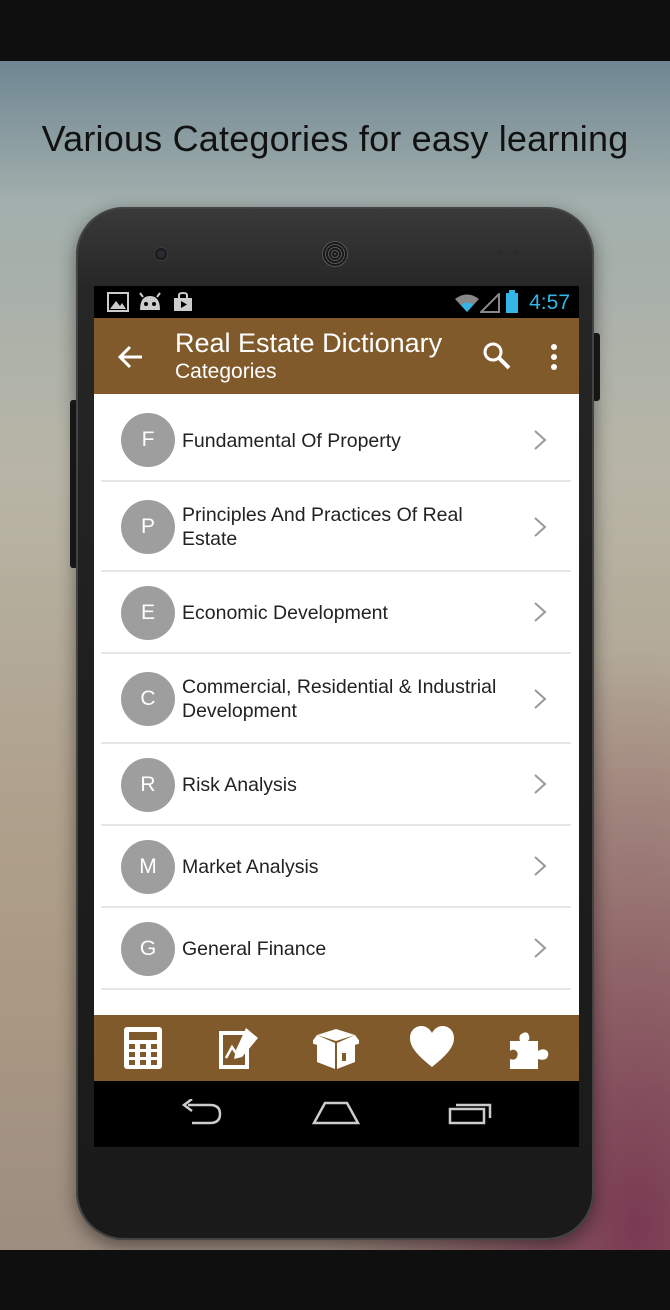  I want to click on app-bar: Real Estate Dictionary Categories, so click(336, 356).